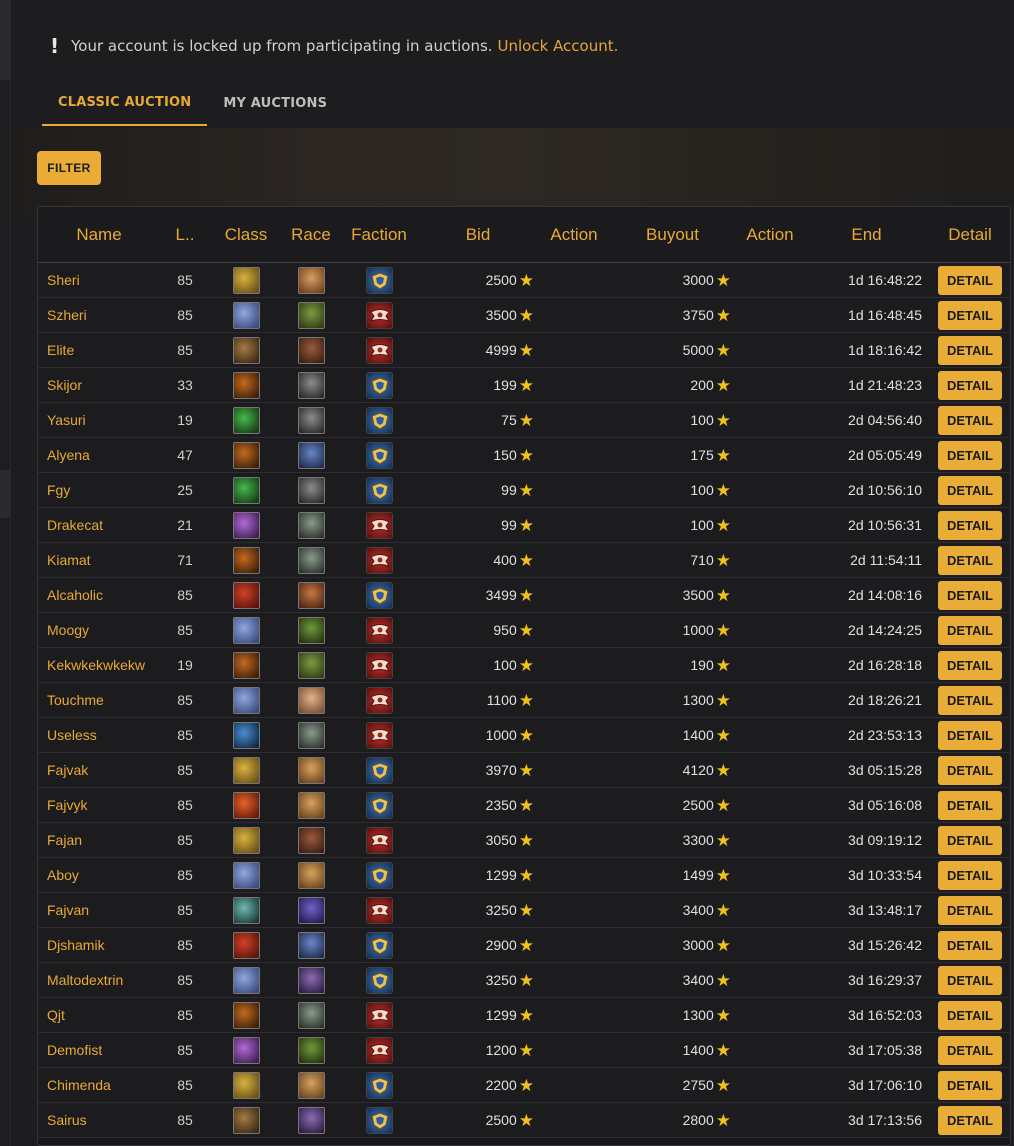  Describe the element at coordinates (56, 1015) in the screenshot. I see `row-name: Qjt` at that location.